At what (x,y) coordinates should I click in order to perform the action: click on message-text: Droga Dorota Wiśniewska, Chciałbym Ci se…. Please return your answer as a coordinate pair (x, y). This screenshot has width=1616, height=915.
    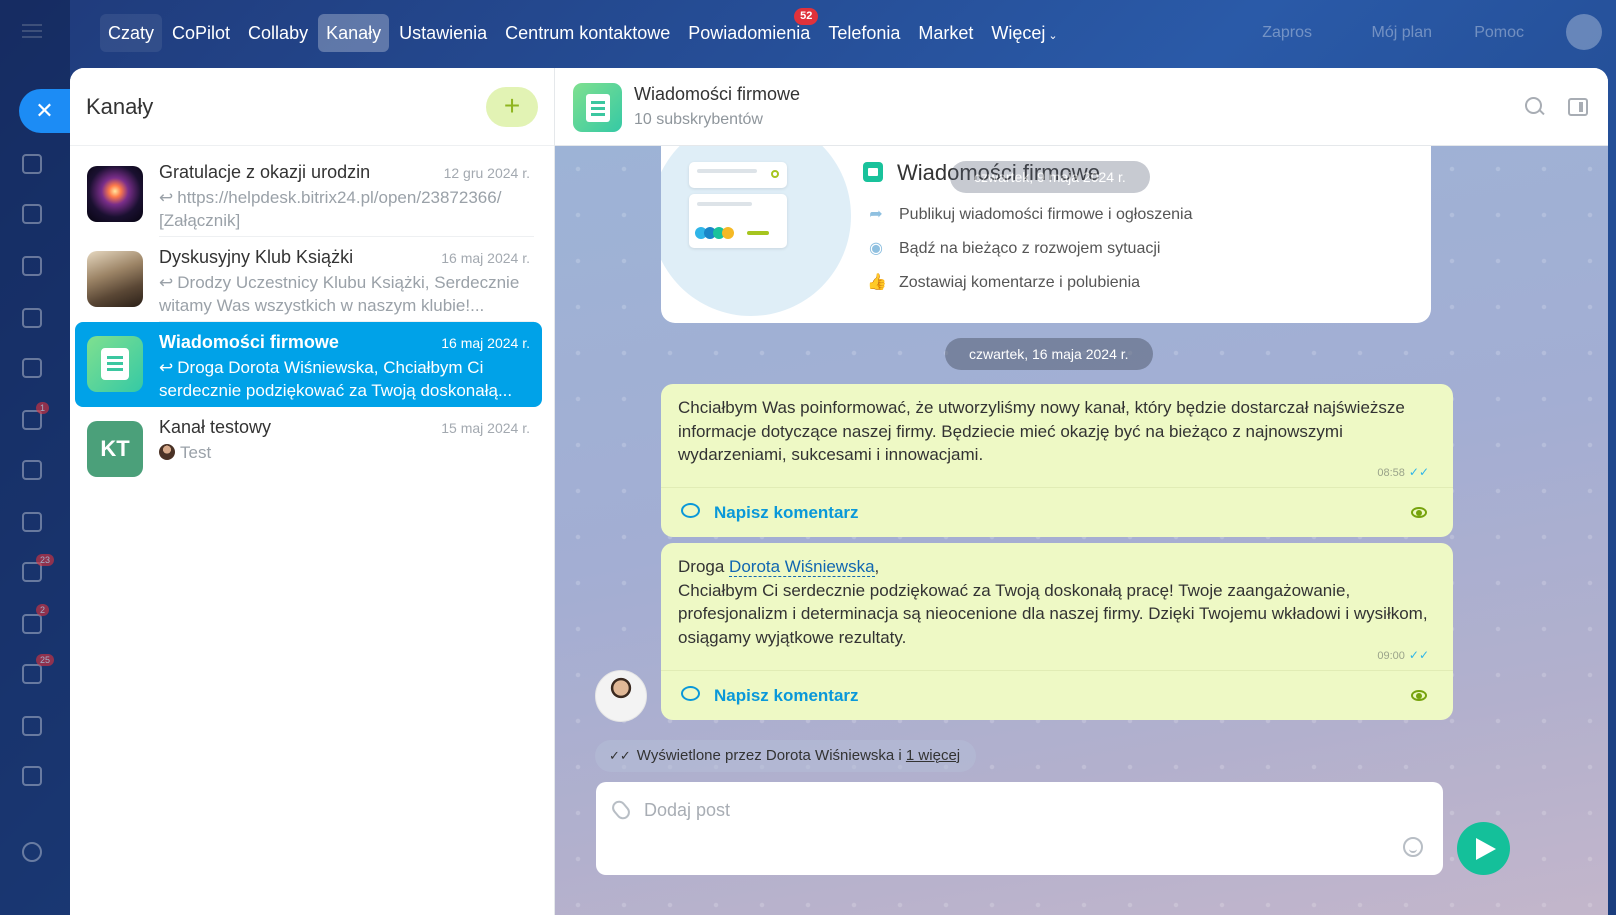
    Looking at the image, I should click on (1053, 602).